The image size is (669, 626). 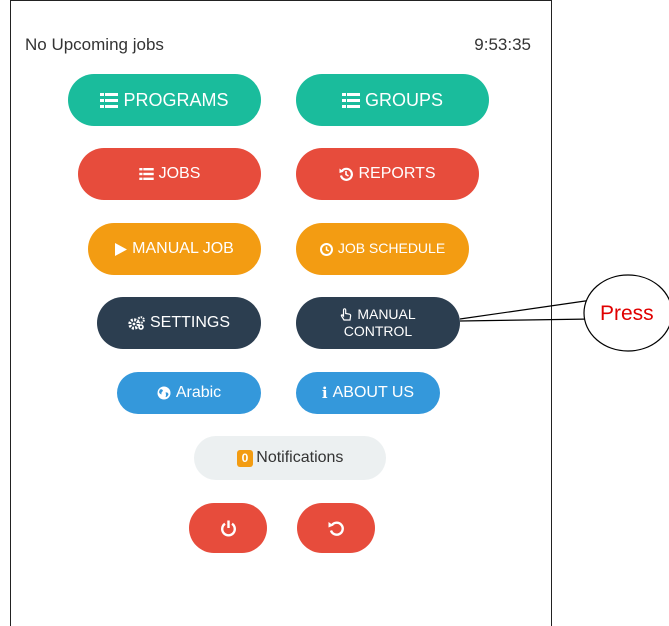 I want to click on callout-pointer, so click(x=564, y=313).